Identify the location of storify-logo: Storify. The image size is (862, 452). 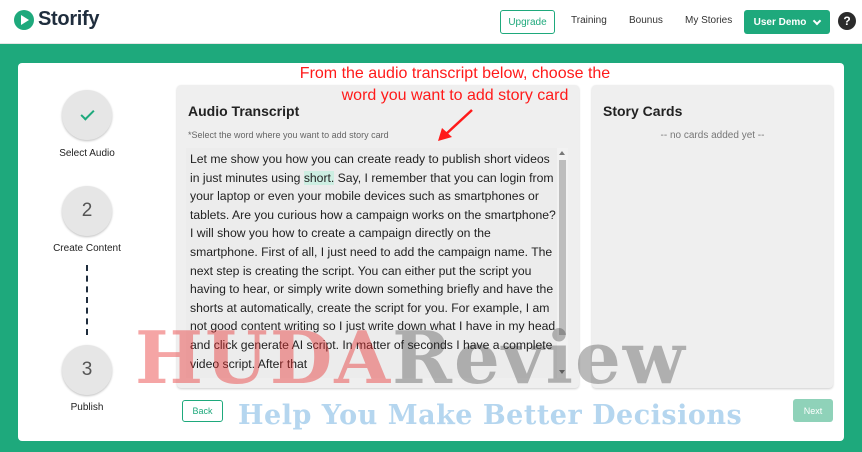
(57, 19).